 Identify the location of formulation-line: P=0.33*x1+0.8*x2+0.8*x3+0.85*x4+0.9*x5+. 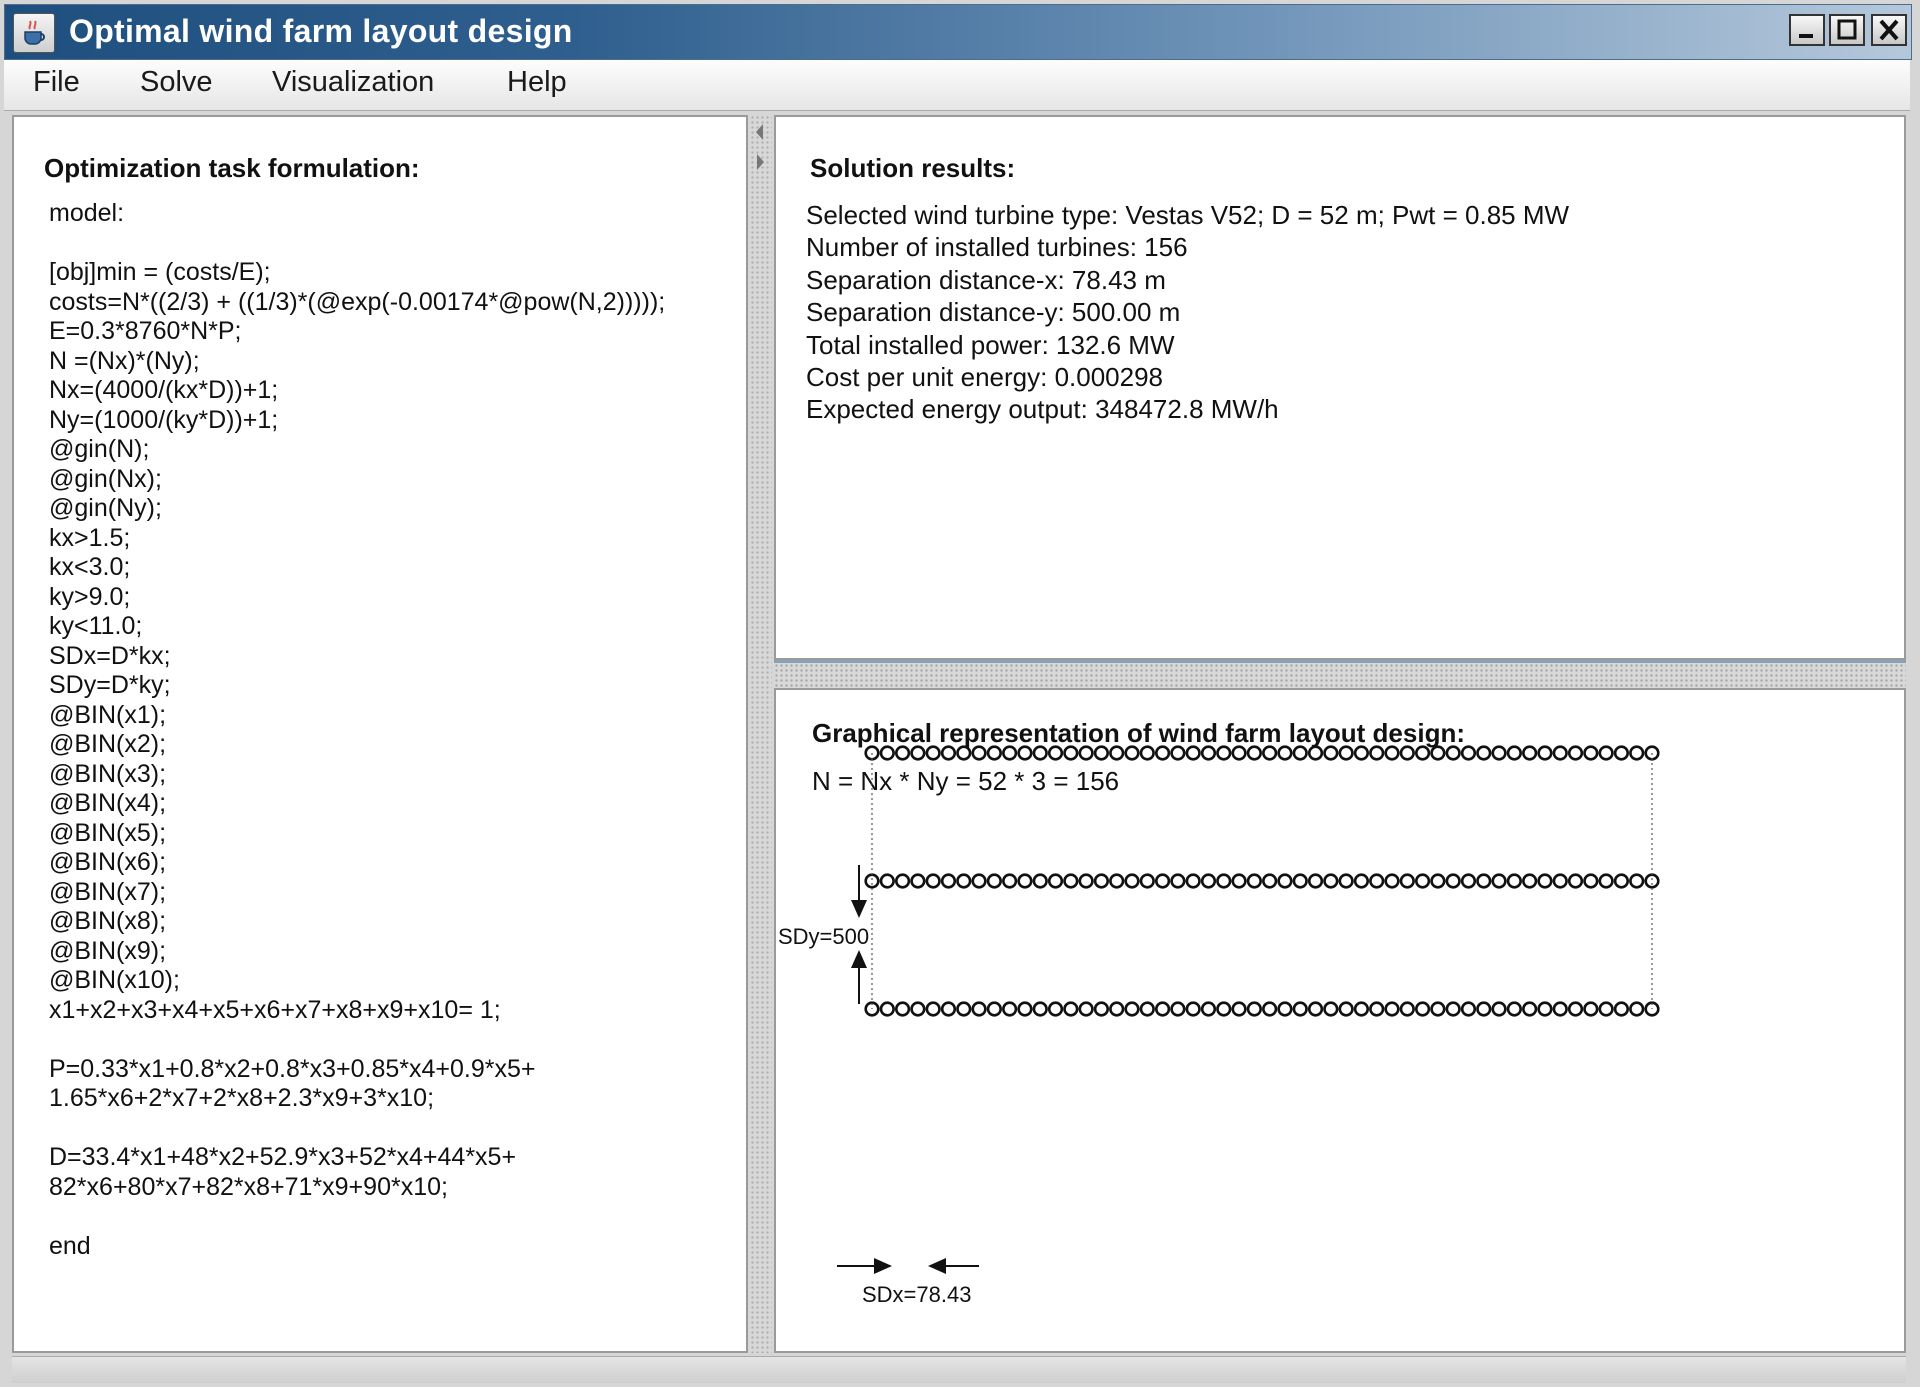
(292, 1068).